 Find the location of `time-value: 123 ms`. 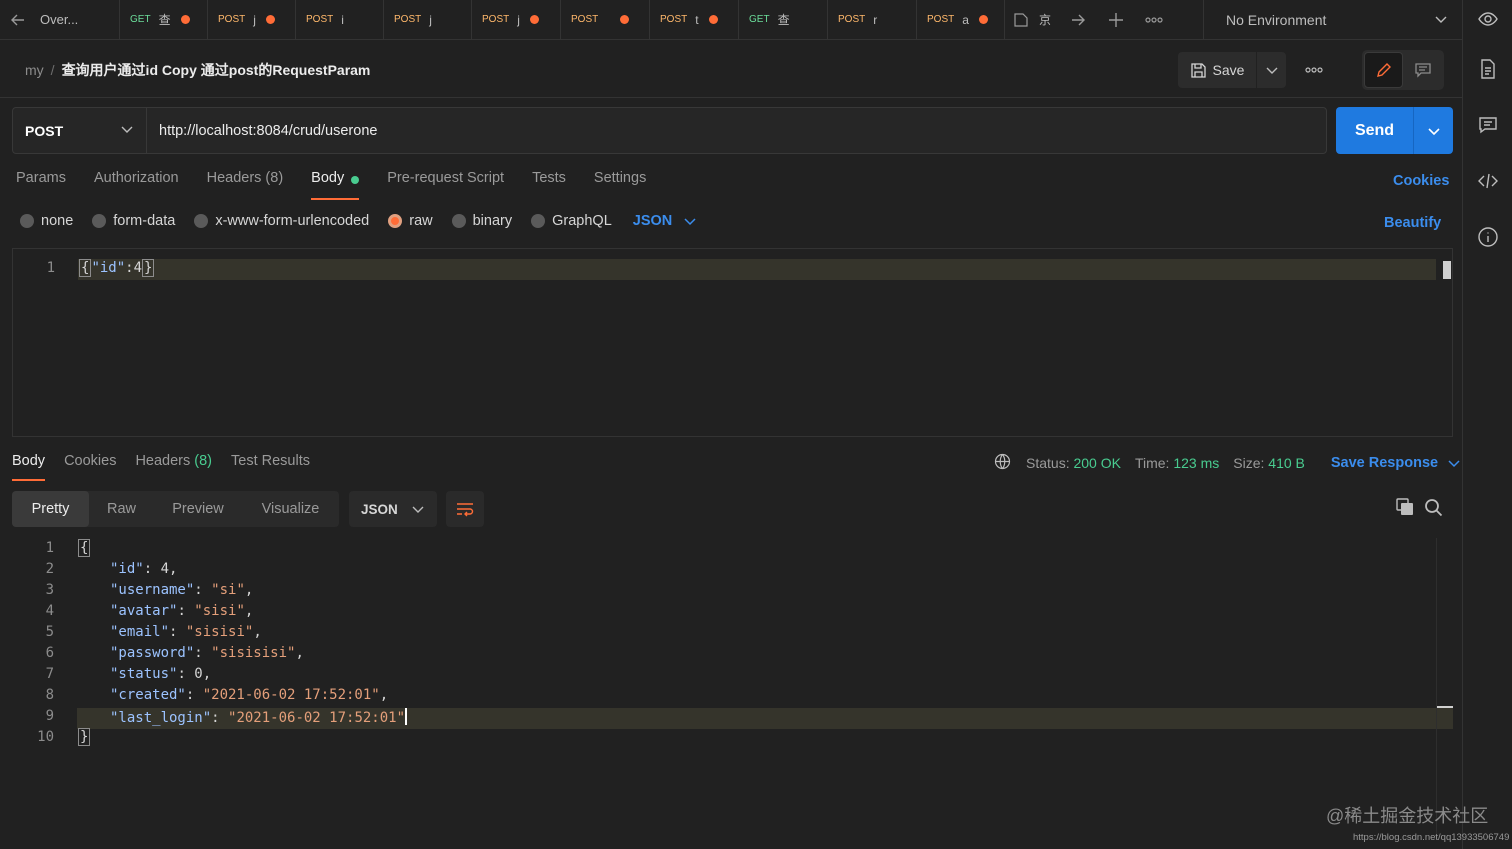

time-value: 123 ms is located at coordinates (1196, 463).